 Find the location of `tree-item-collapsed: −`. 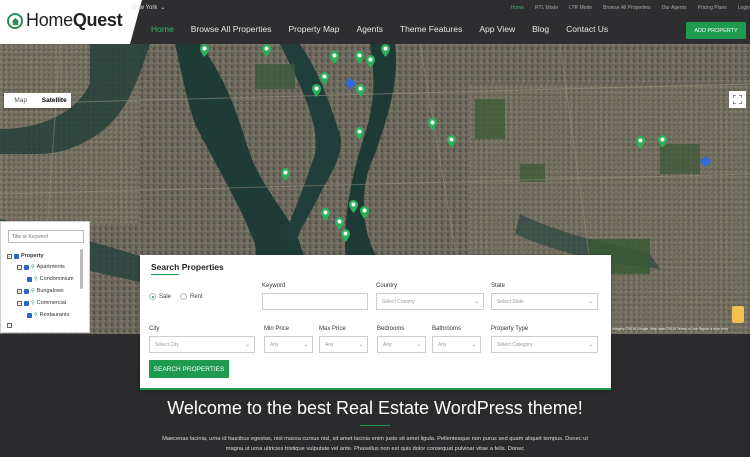

tree-item-collapsed: − is located at coordinates (9, 325).